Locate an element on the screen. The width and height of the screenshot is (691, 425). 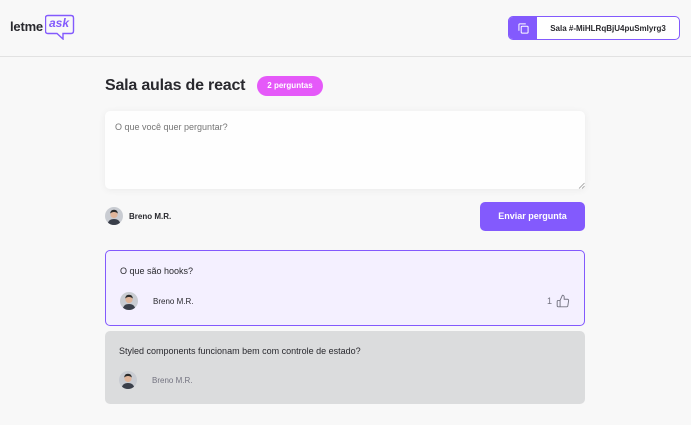
room-code-button: Sala #-MiHLRqBjU4puSmIyrg3 is located at coordinates (594, 28).